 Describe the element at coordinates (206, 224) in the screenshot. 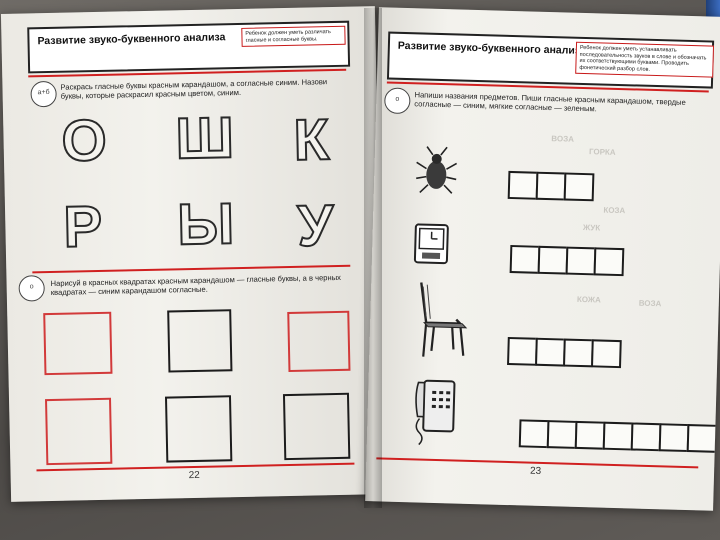

I see `letter-y: Ы` at that location.